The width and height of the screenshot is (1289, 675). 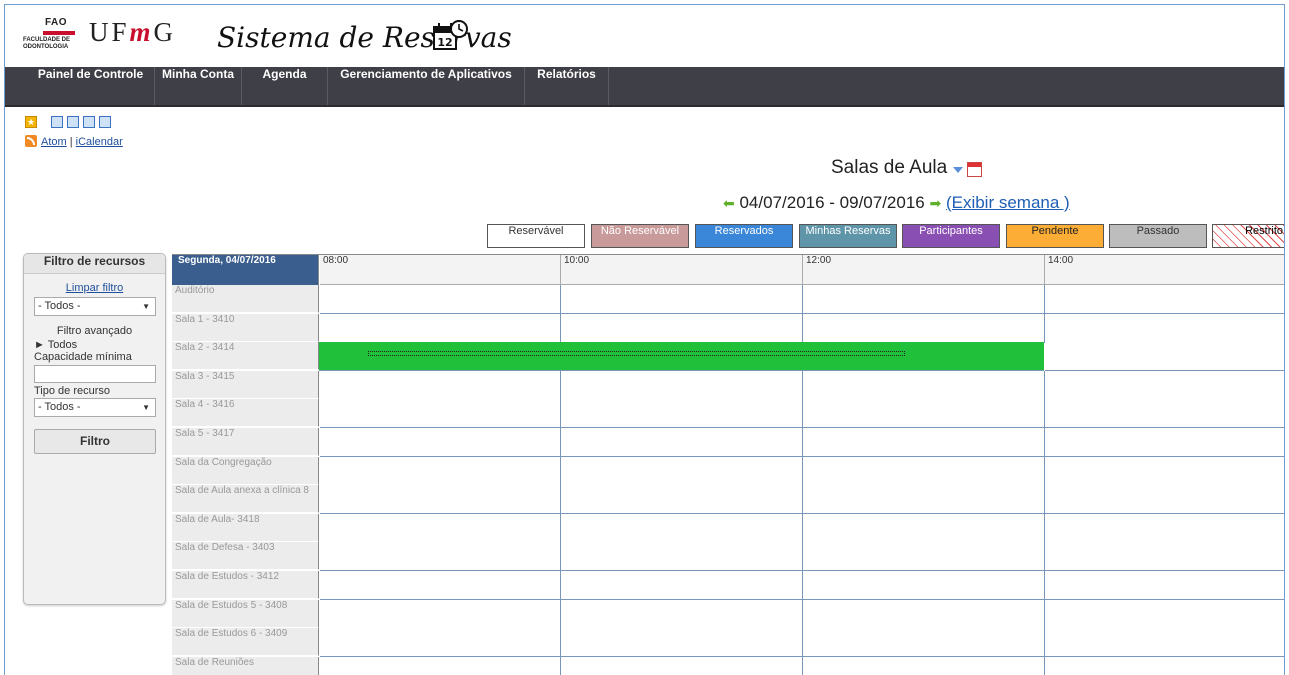 What do you see at coordinates (132, 32) in the screenshot?
I see `ufmg-logo: UFmG` at bounding box center [132, 32].